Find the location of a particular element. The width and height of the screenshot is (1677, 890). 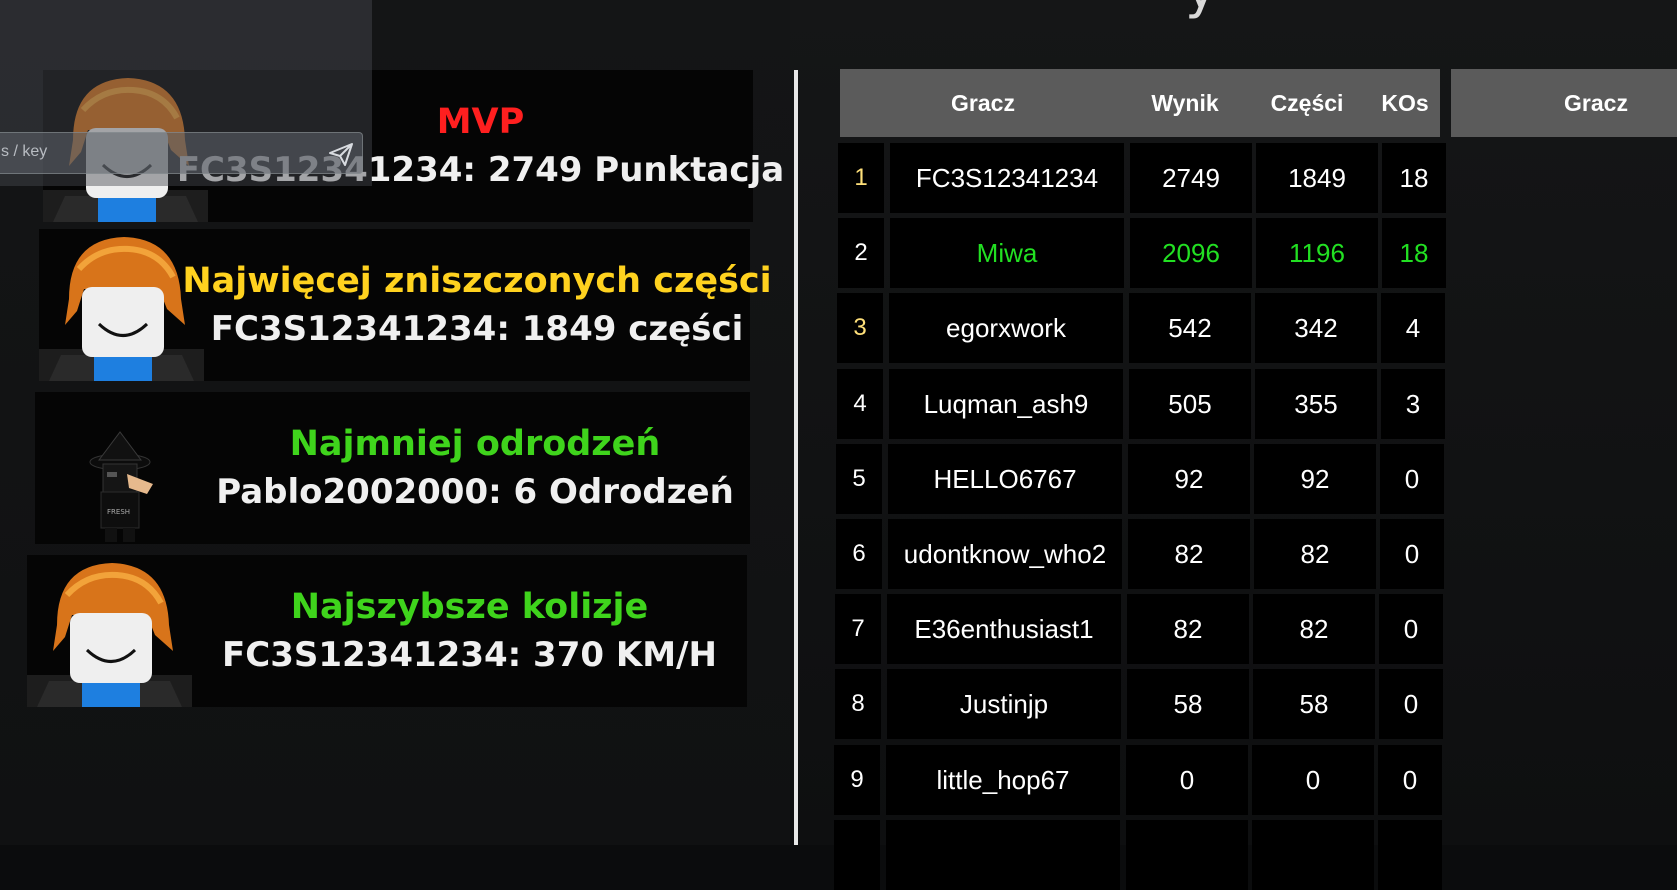

chat-placeholder: s / key is located at coordinates (24, 151).